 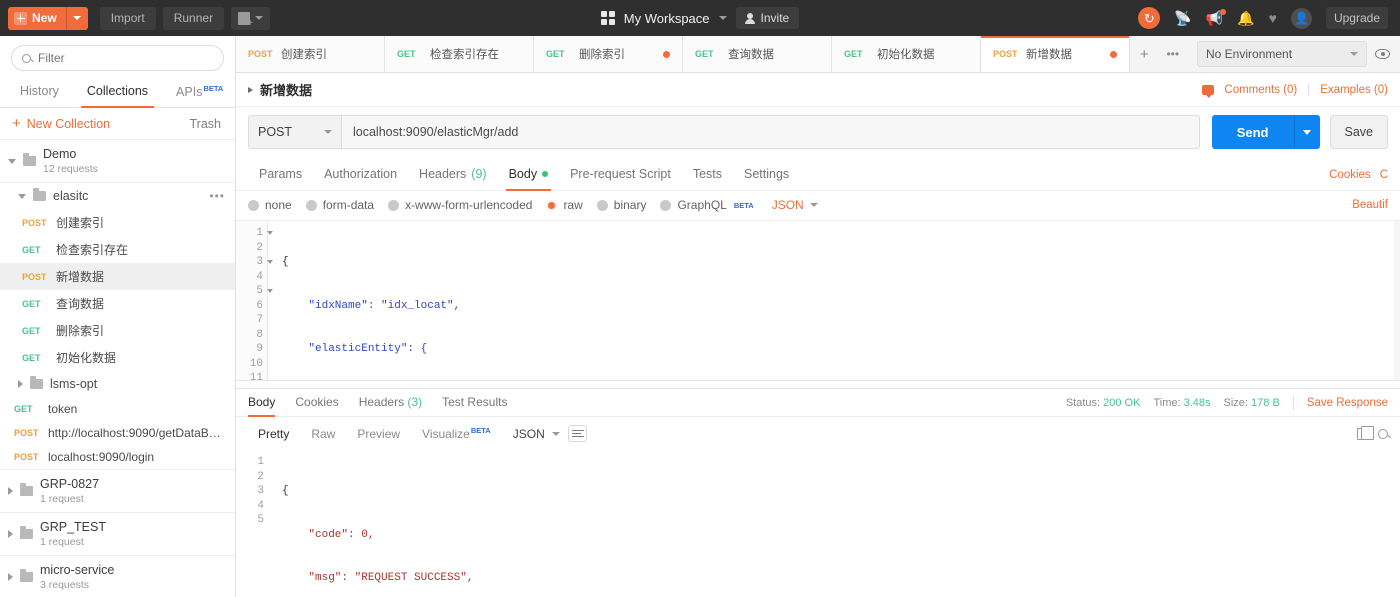 What do you see at coordinates (795, 205) in the screenshot?
I see `body-format-select: JSON` at bounding box center [795, 205].